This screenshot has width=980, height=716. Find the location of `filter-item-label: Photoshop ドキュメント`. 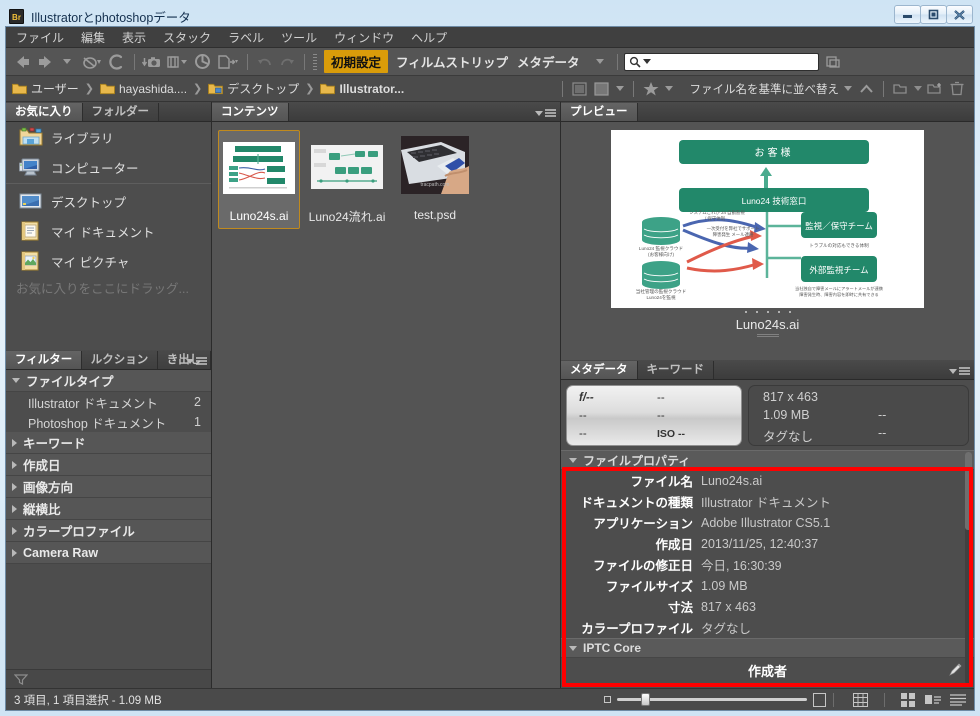

filter-item-label: Photoshop ドキュメント is located at coordinates (97, 423).